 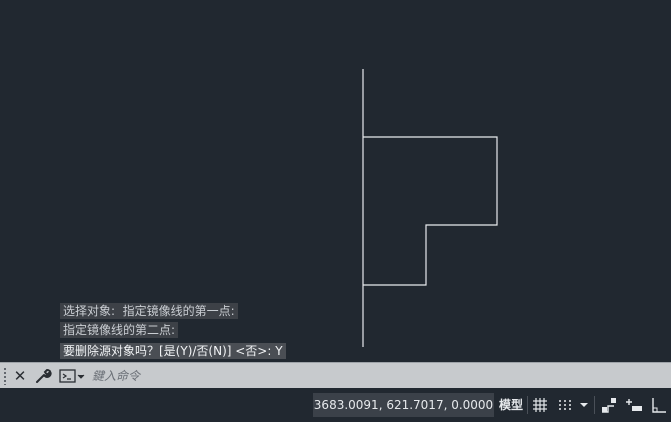 I want to click on drawn-shape, so click(x=430, y=211).